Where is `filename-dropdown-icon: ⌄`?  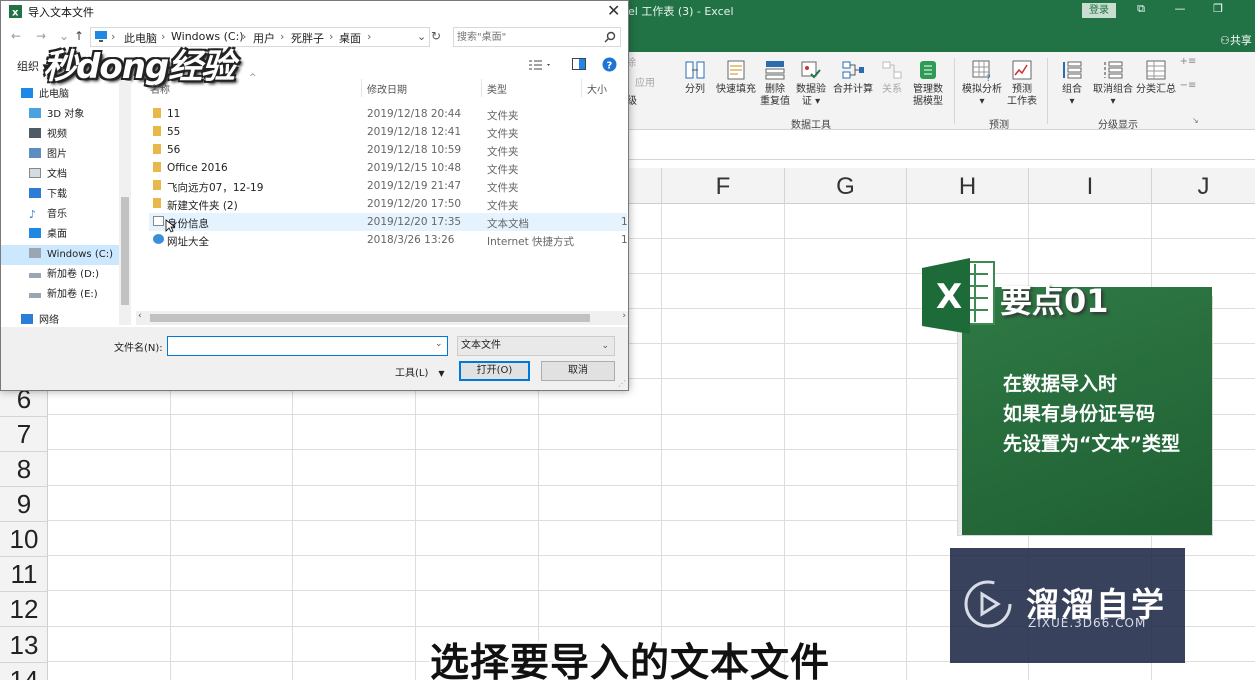
filename-dropdown-icon: ⌄ is located at coordinates (439, 344).